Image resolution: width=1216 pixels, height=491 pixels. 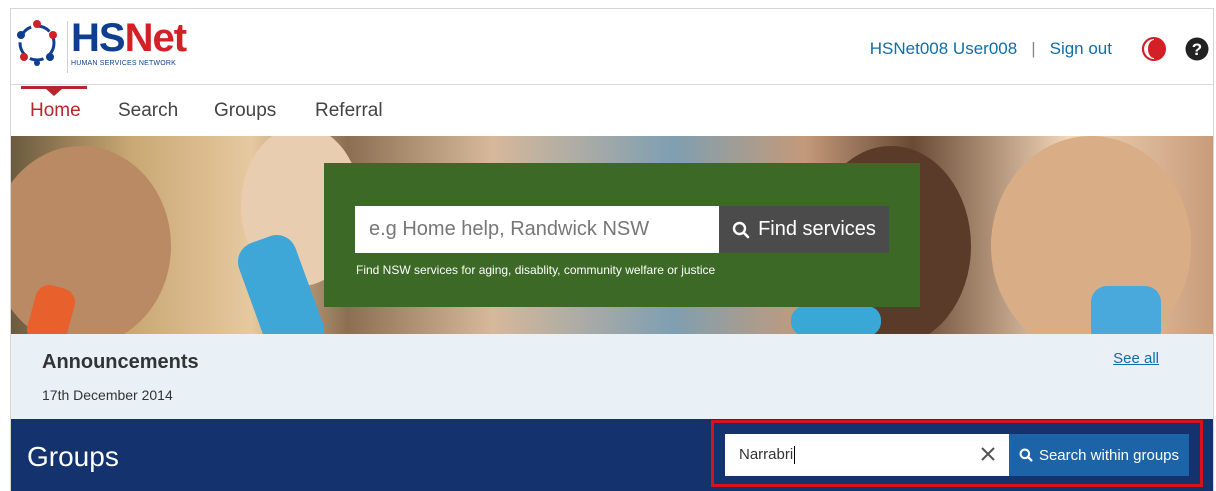 What do you see at coordinates (73, 456) in the screenshot?
I see `groups-title: Groups` at bounding box center [73, 456].